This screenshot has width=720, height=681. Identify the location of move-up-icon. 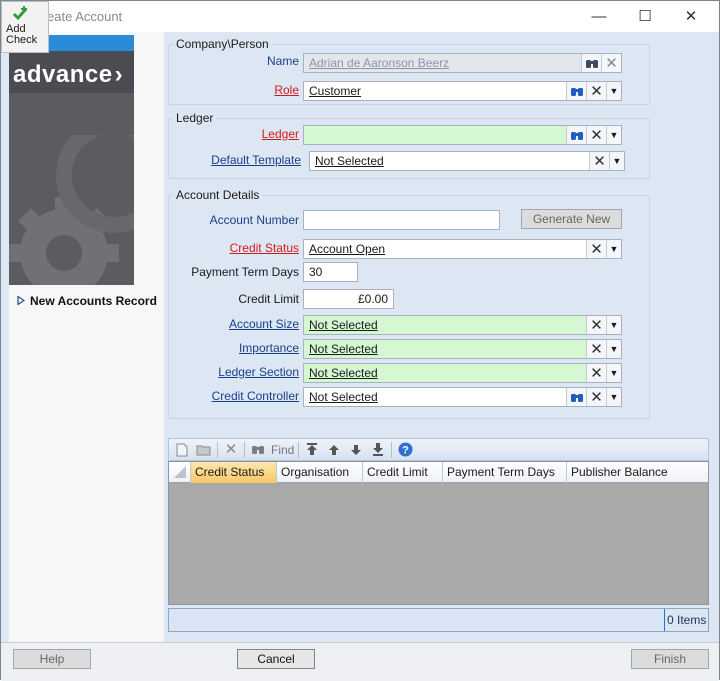
(334, 450).